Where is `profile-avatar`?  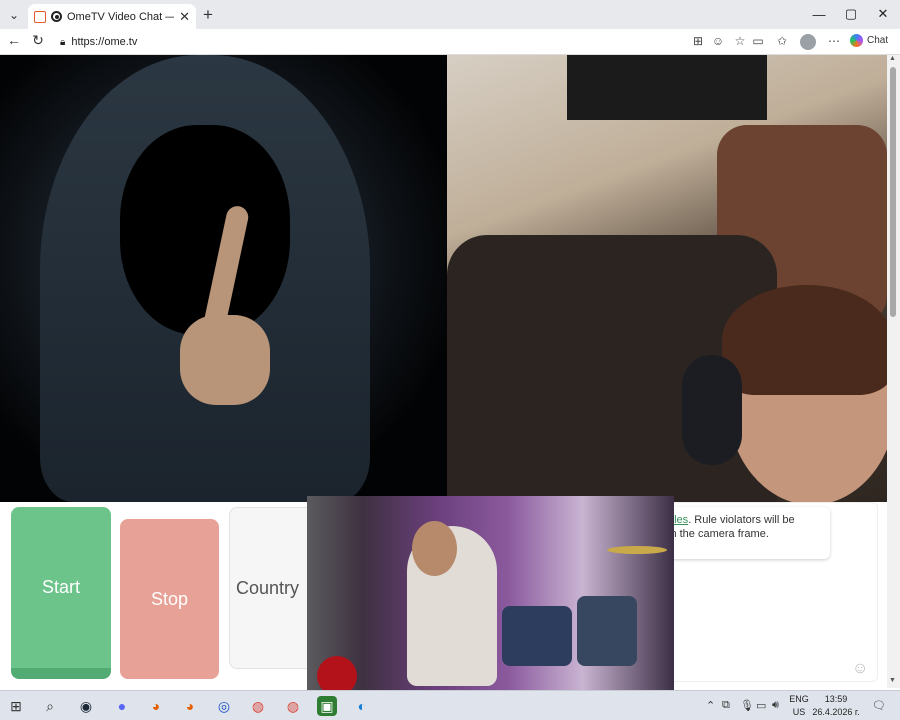
profile-avatar is located at coordinates (808, 42).